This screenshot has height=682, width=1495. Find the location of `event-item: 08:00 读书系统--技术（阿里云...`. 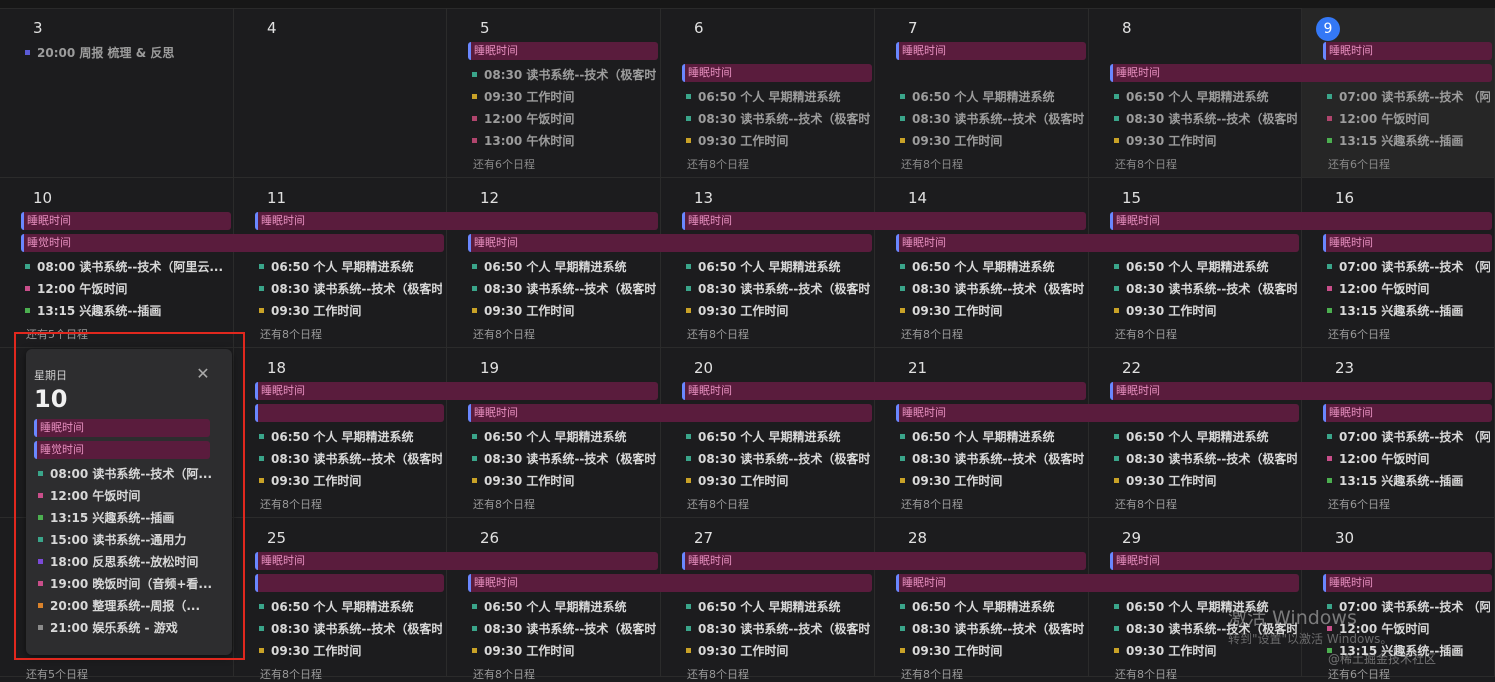

event-item: 08:00 读书系统--技术（阿里云... is located at coordinates (127, 267).